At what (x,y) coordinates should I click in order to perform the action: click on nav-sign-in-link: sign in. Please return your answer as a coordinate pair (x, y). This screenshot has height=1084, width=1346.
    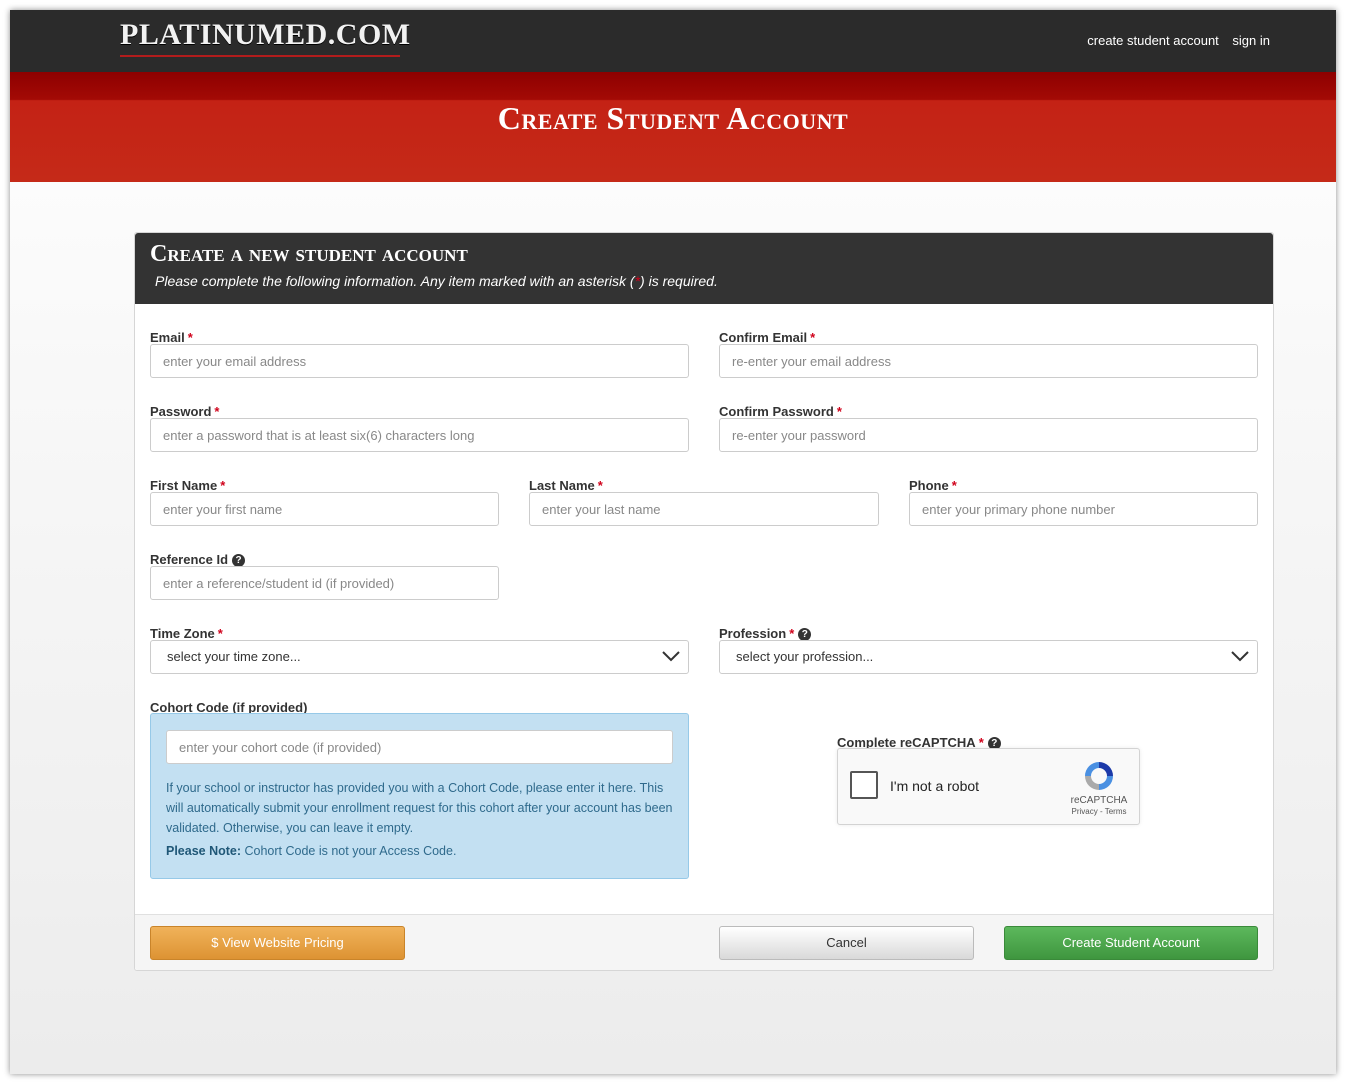
    Looking at the image, I should click on (1251, 40).